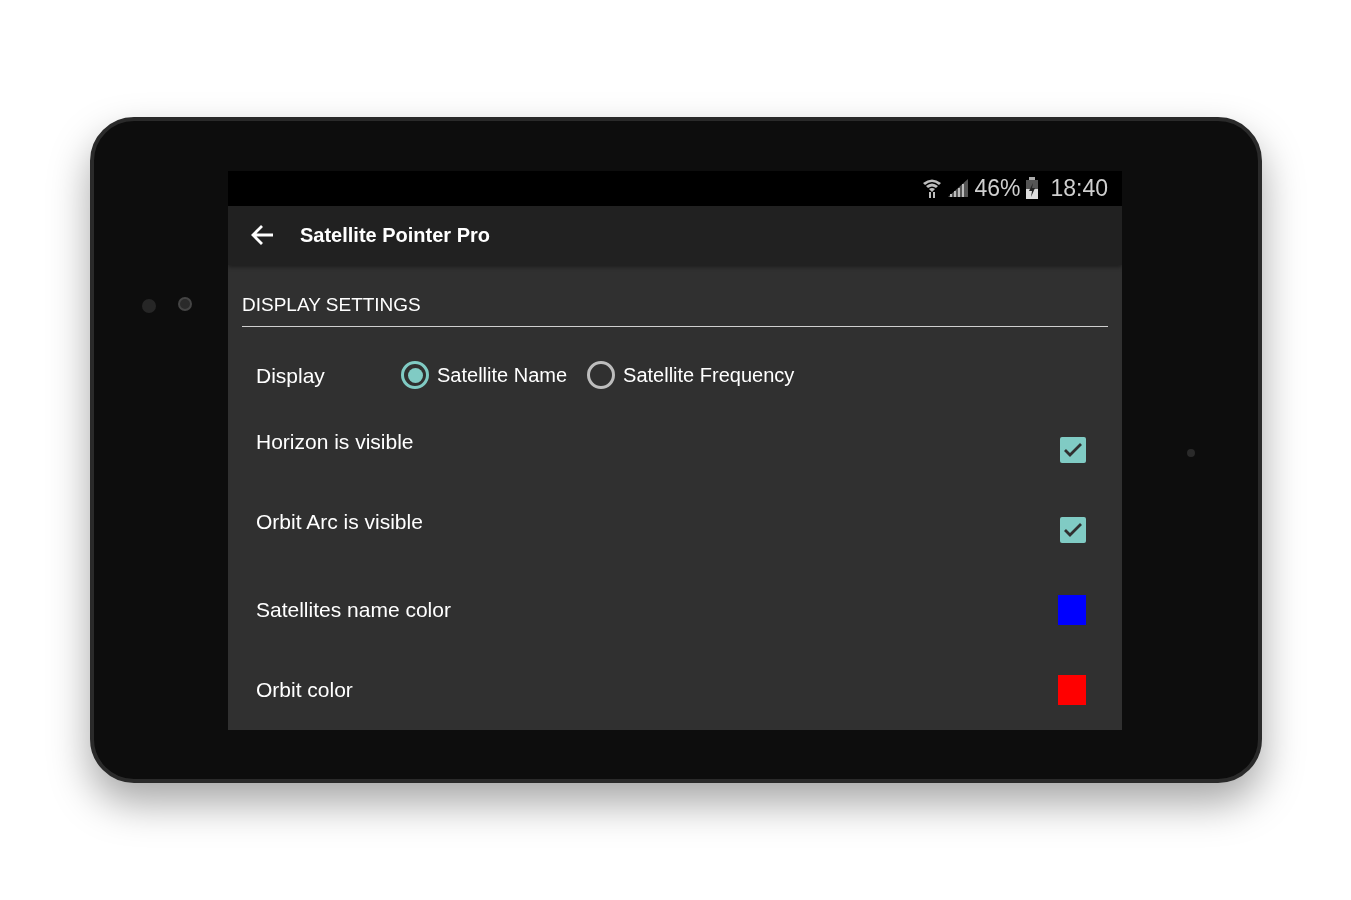  Describe the element at coordinates (1079, 188) in the screenshot. I see `clock-time: 18:40` at that location.